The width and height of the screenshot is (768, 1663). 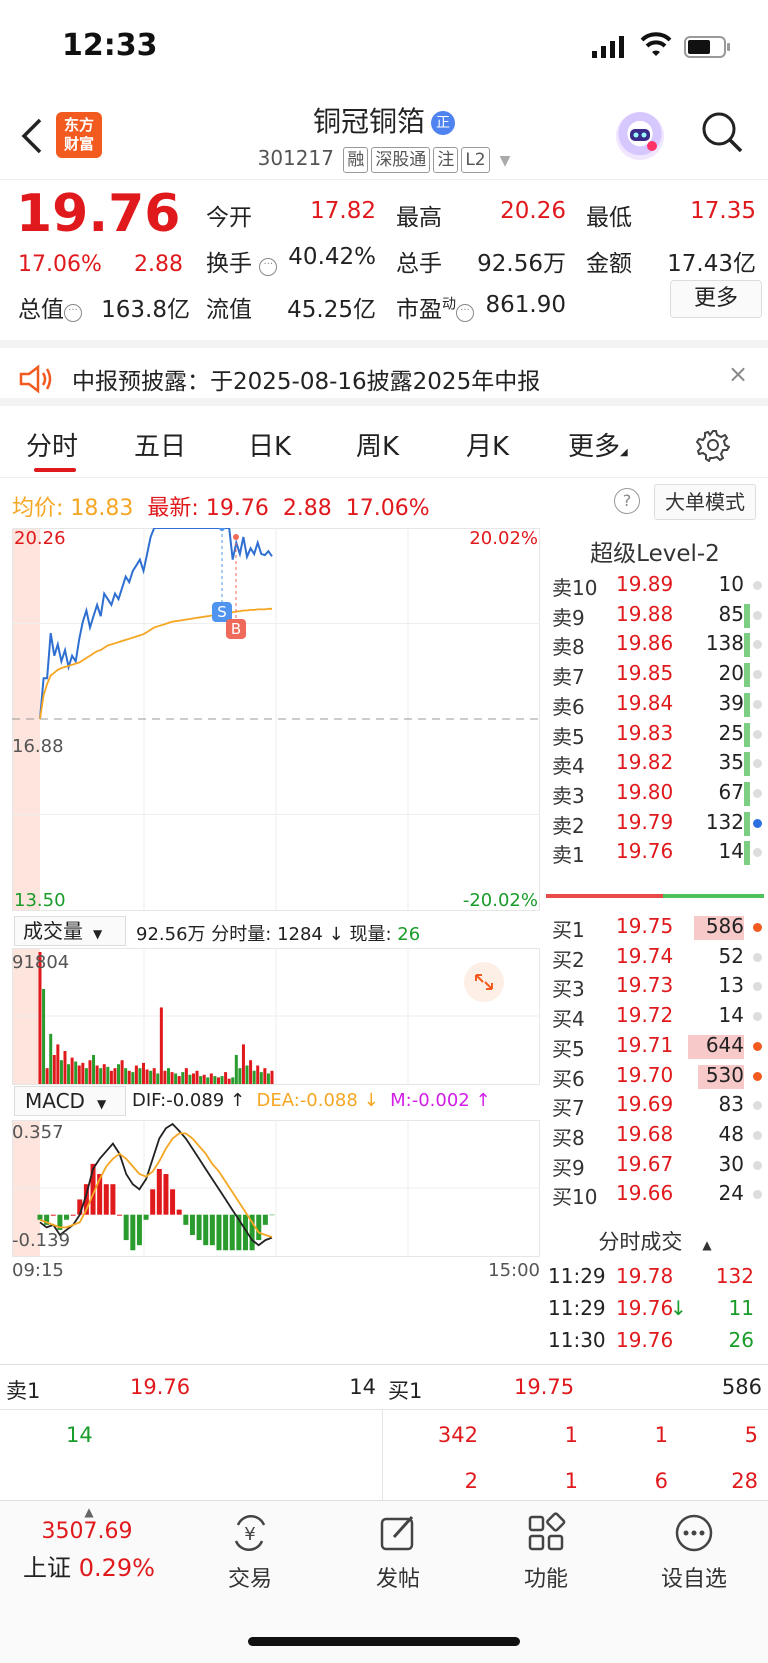 What do you see at coordinates (655, 734) in the screenshot?
I see `ask-row: 卖5 19.83 25` at bounding box center [655, 734].